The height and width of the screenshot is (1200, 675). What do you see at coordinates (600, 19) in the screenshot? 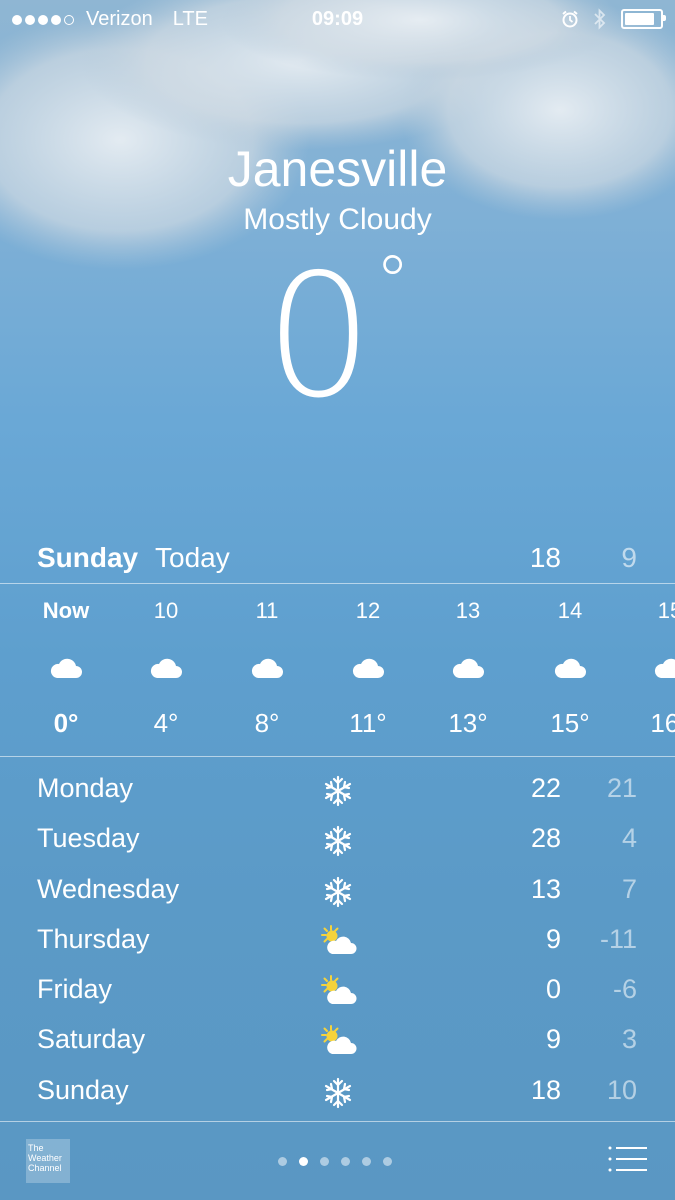
I see `bluetooth-icon` at bounding box center [600, 19].